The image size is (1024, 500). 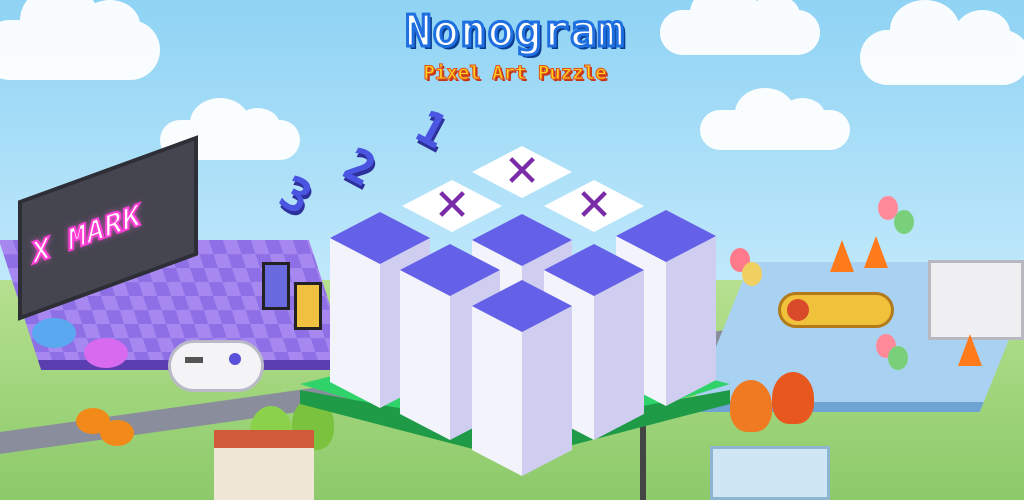 I want to click on house, so click(x=264, y=465).